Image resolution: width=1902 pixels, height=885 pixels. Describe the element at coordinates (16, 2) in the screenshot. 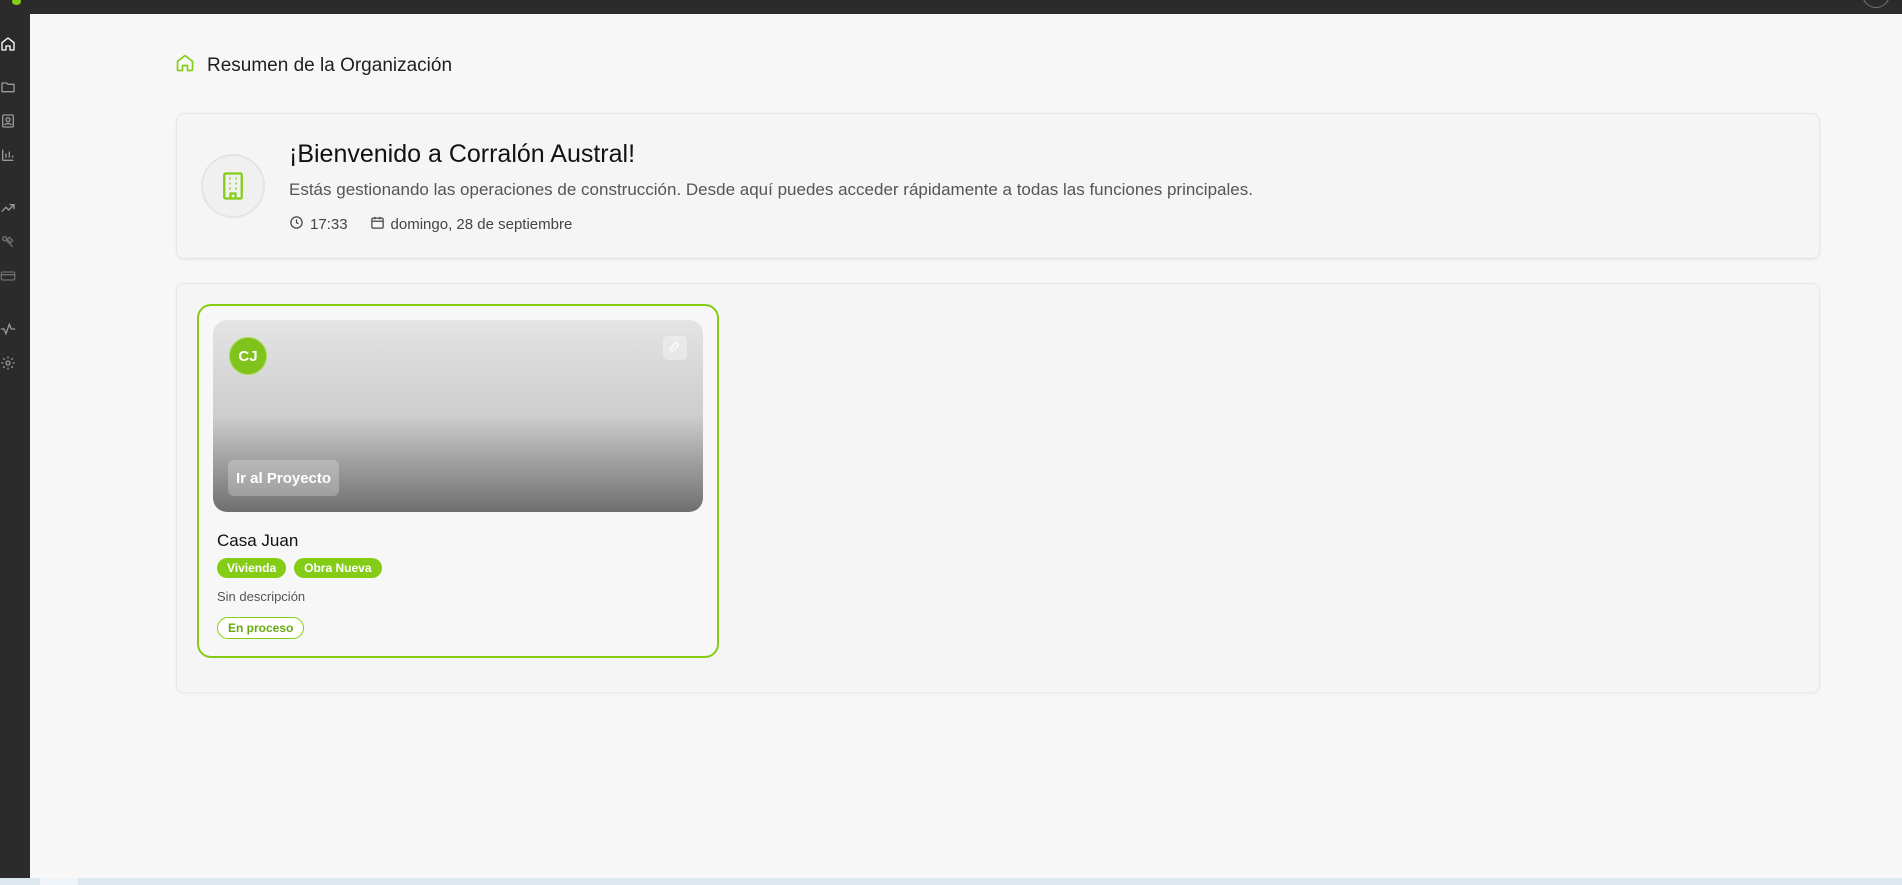

I see `status-dot` at that location.